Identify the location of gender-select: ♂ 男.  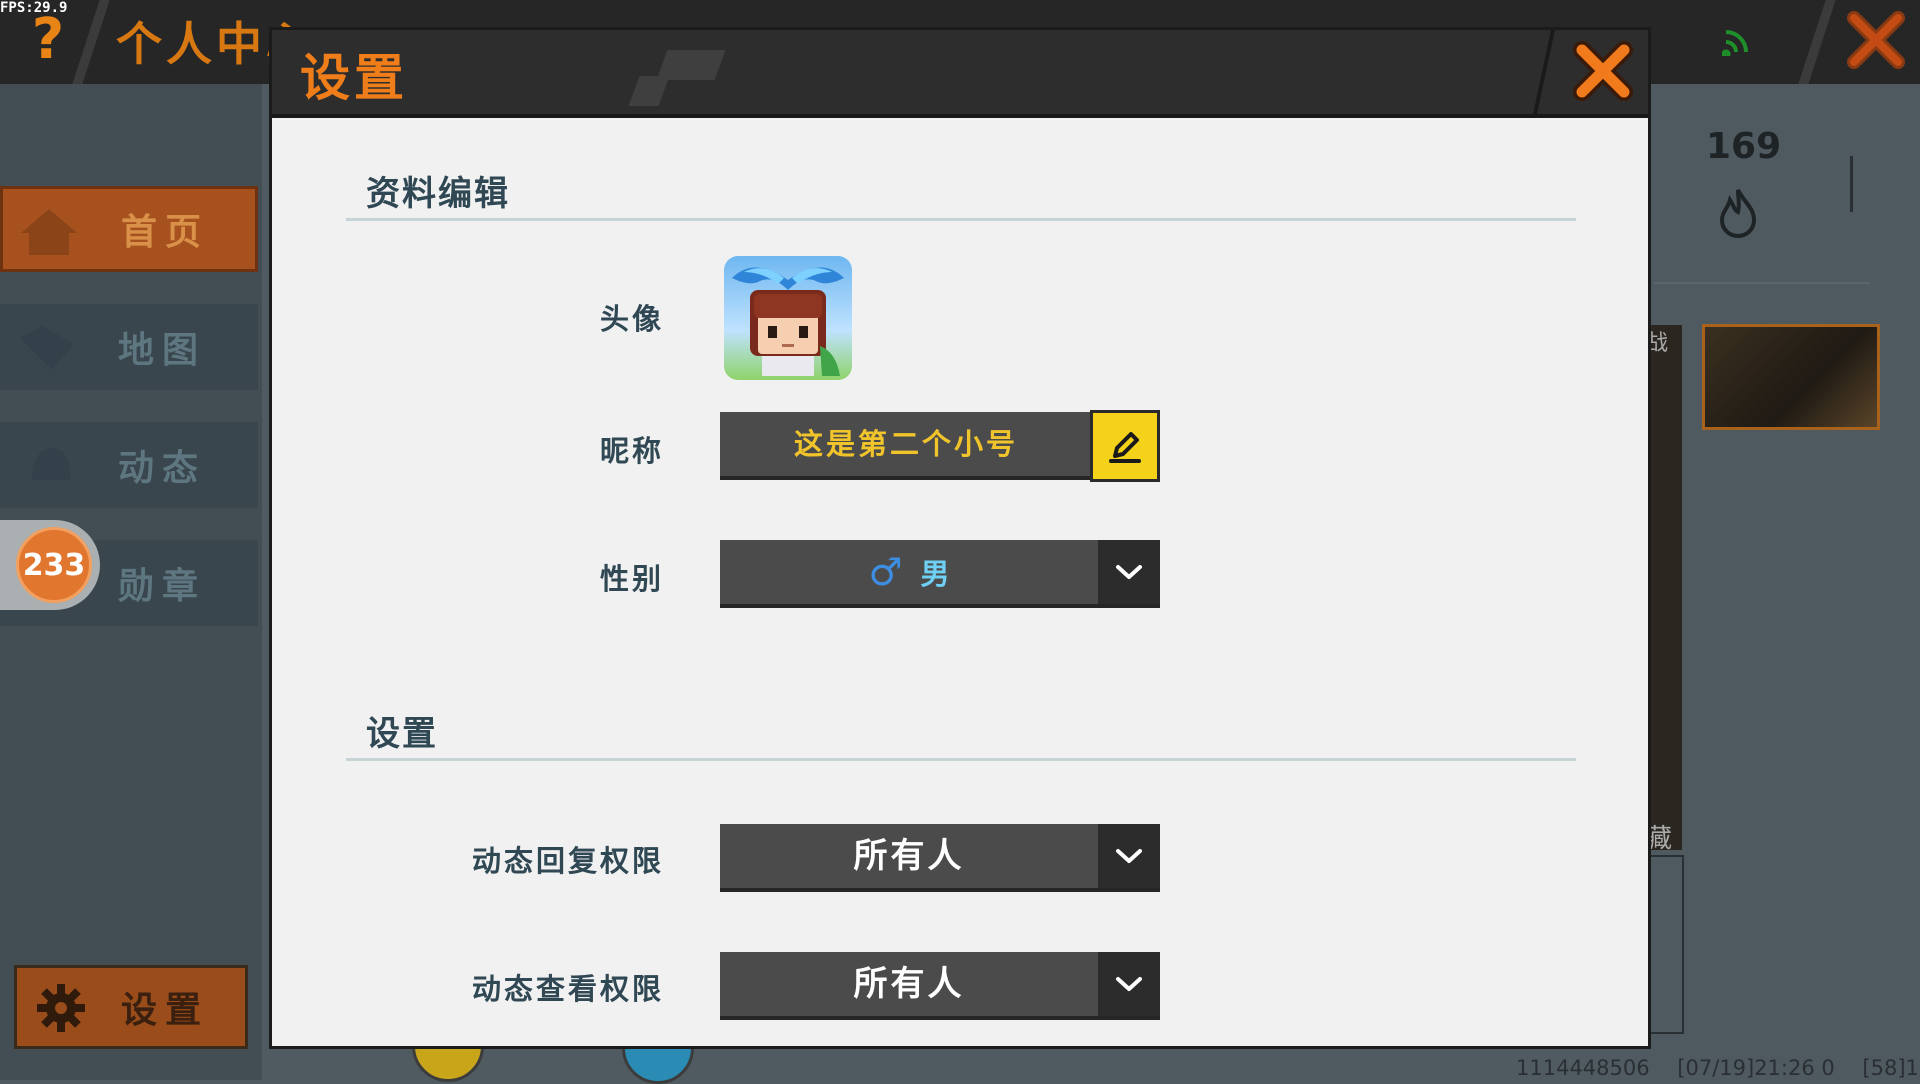
(940, 574).